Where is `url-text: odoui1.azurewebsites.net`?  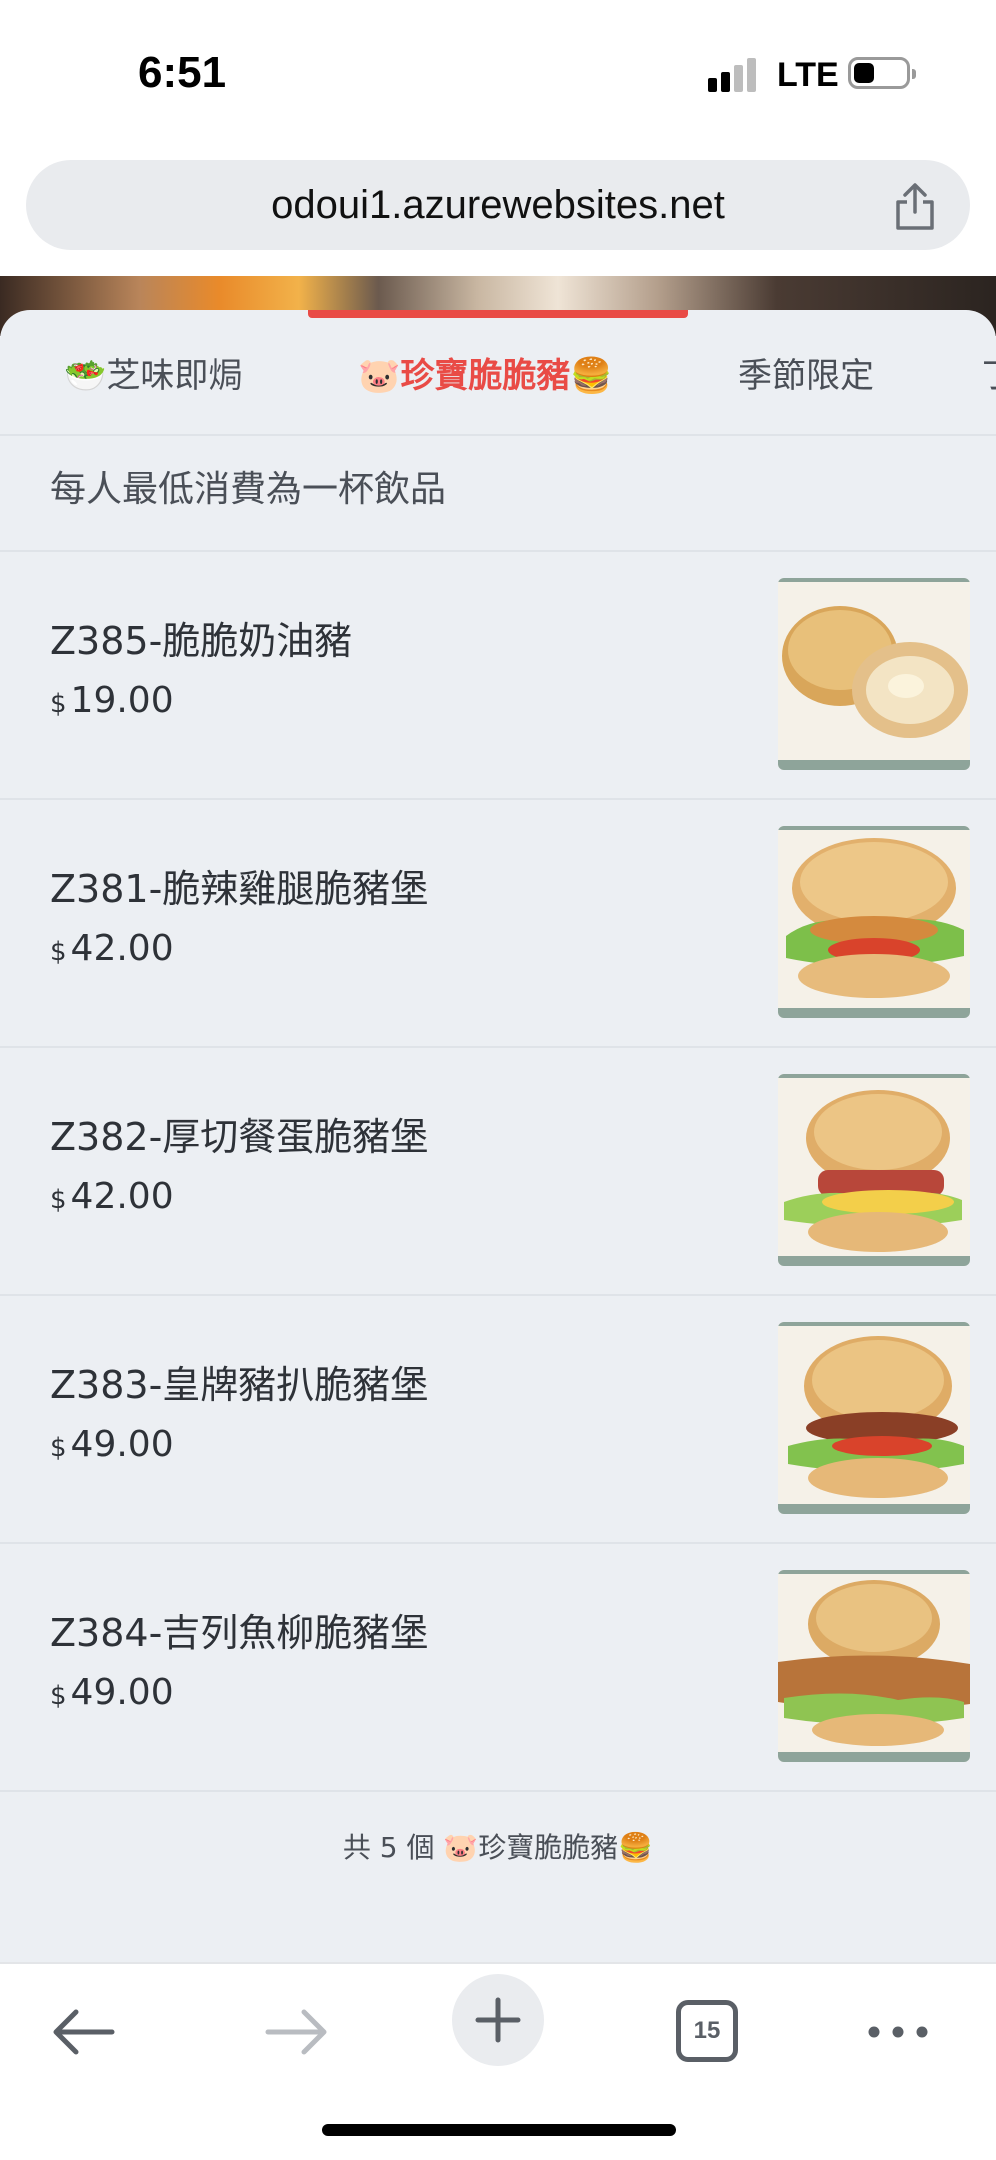
url-text: odoui1.azurewebsites.net is located at coordinates (498, 205).